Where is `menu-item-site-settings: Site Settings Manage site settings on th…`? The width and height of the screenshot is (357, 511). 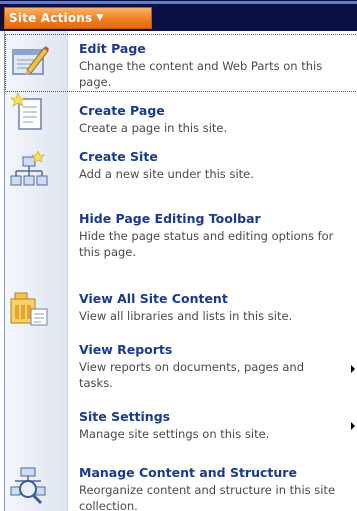 menu-item-site-settings: Site Settings Manage site settings on th… is located at coordinates (181, 427).